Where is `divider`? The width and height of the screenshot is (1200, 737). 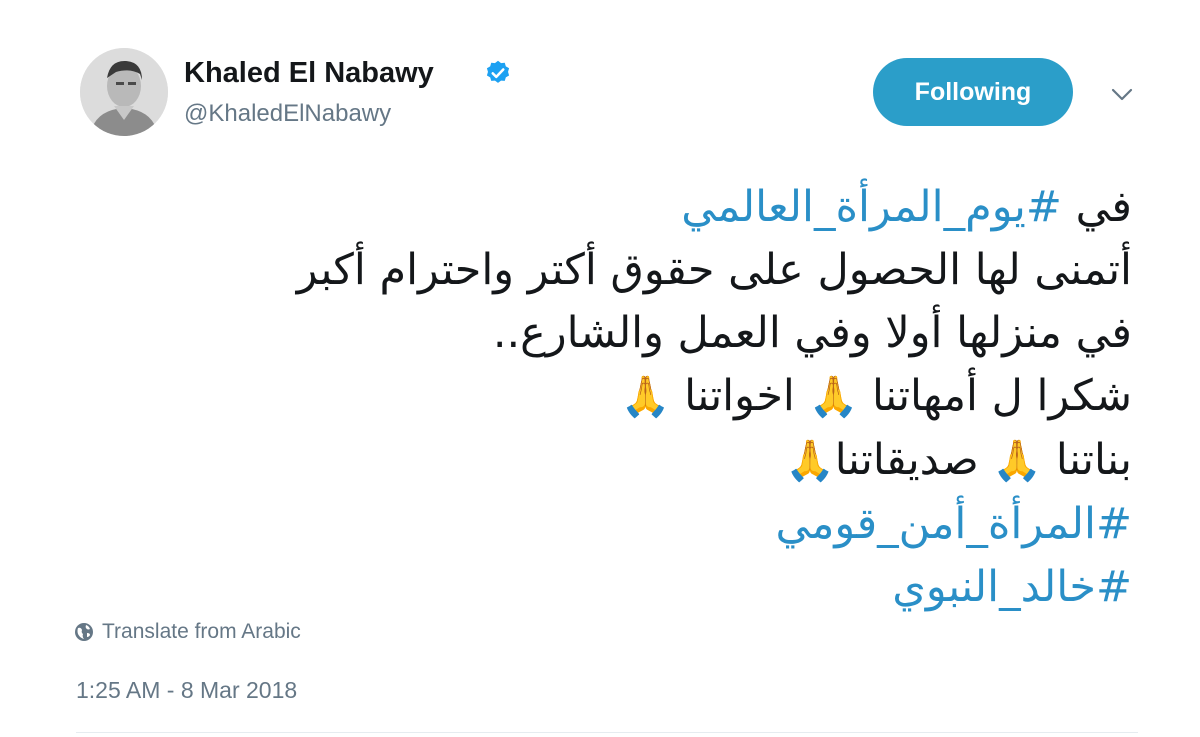 divider is located at coordinates (607, 732).